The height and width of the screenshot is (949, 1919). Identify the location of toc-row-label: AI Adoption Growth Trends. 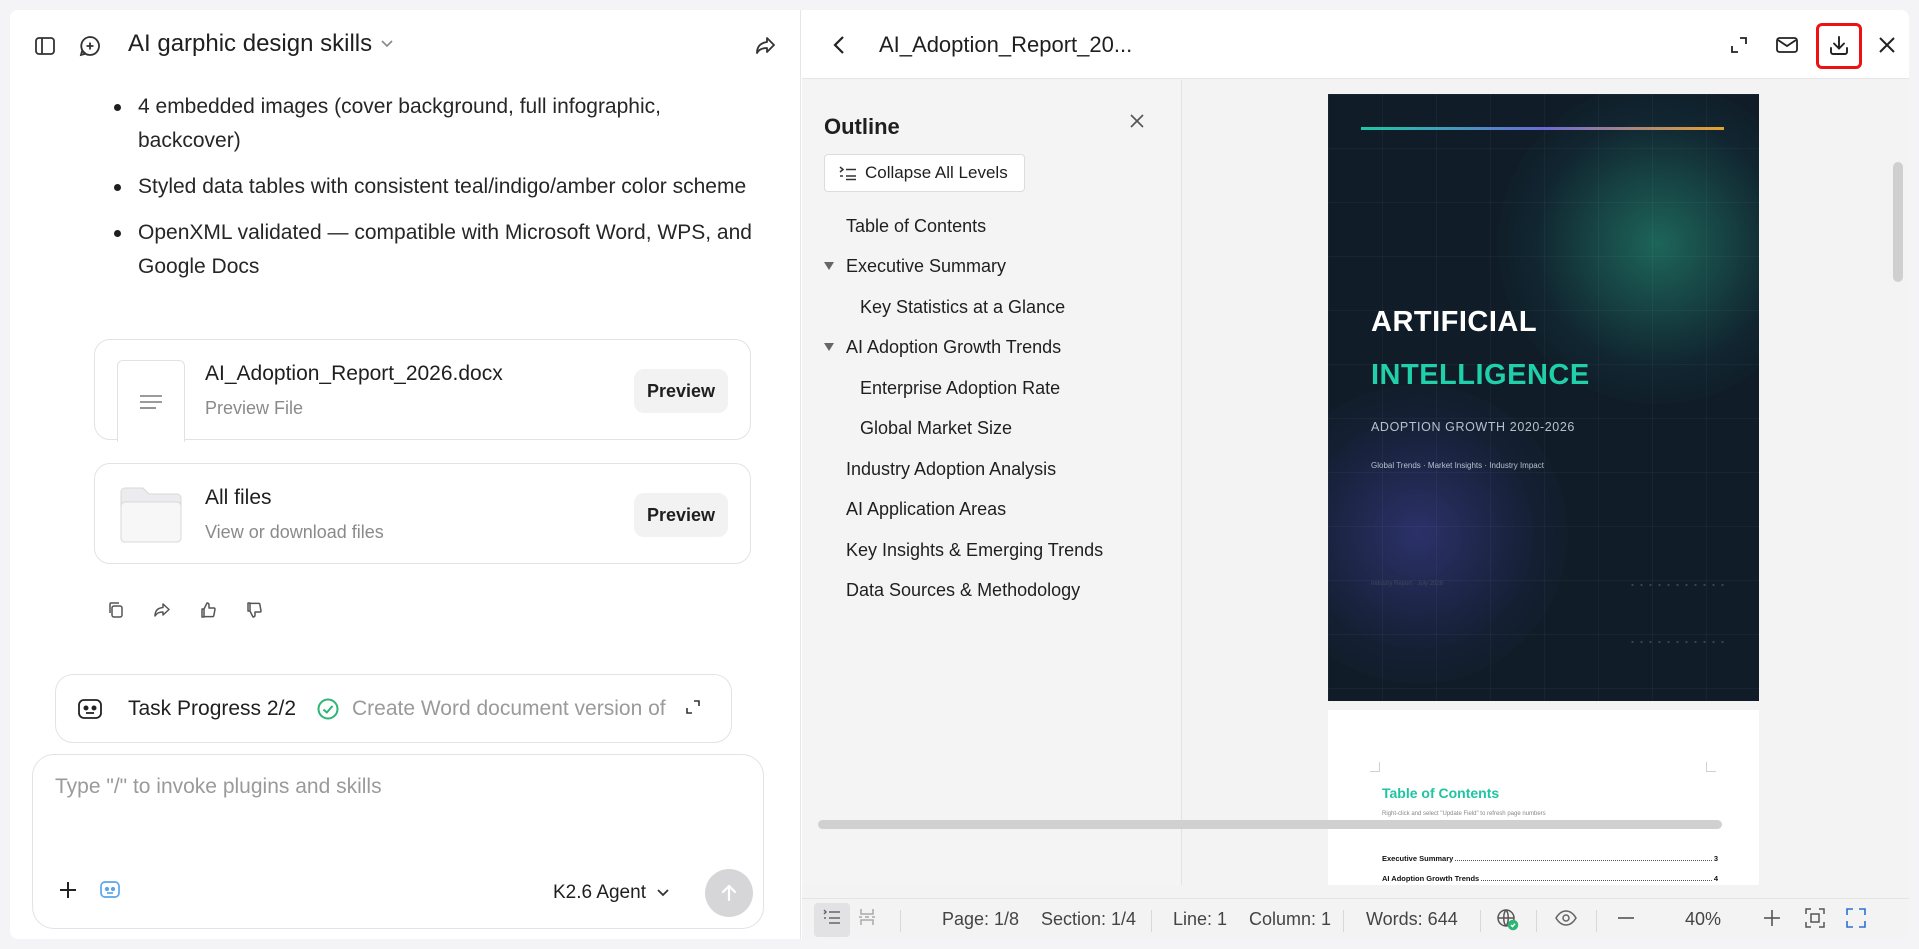
(1431, 878).